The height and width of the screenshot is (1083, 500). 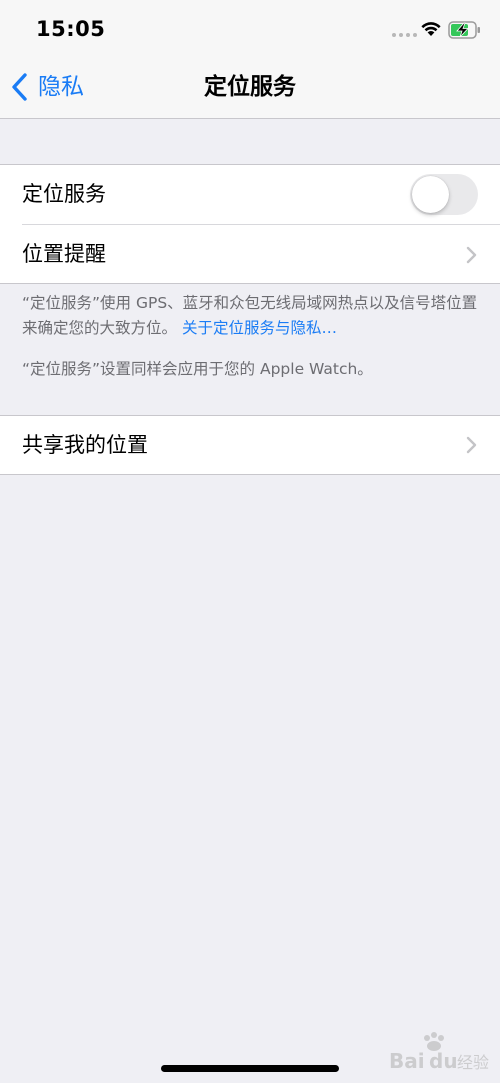 I want to click on share-location-row: 共享我的位置, so click(x=250, y=445).